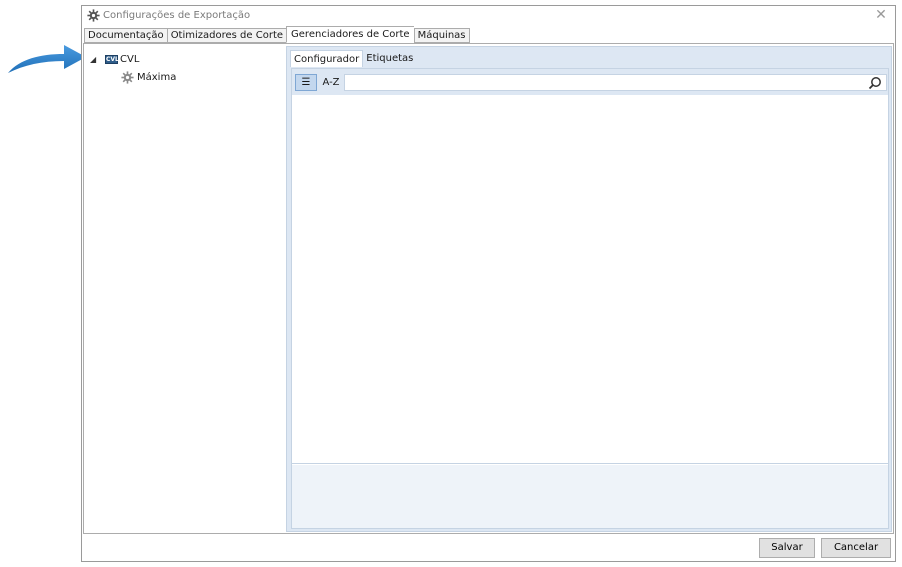  I want to click on close-icon: ✕, so click(881, 15).